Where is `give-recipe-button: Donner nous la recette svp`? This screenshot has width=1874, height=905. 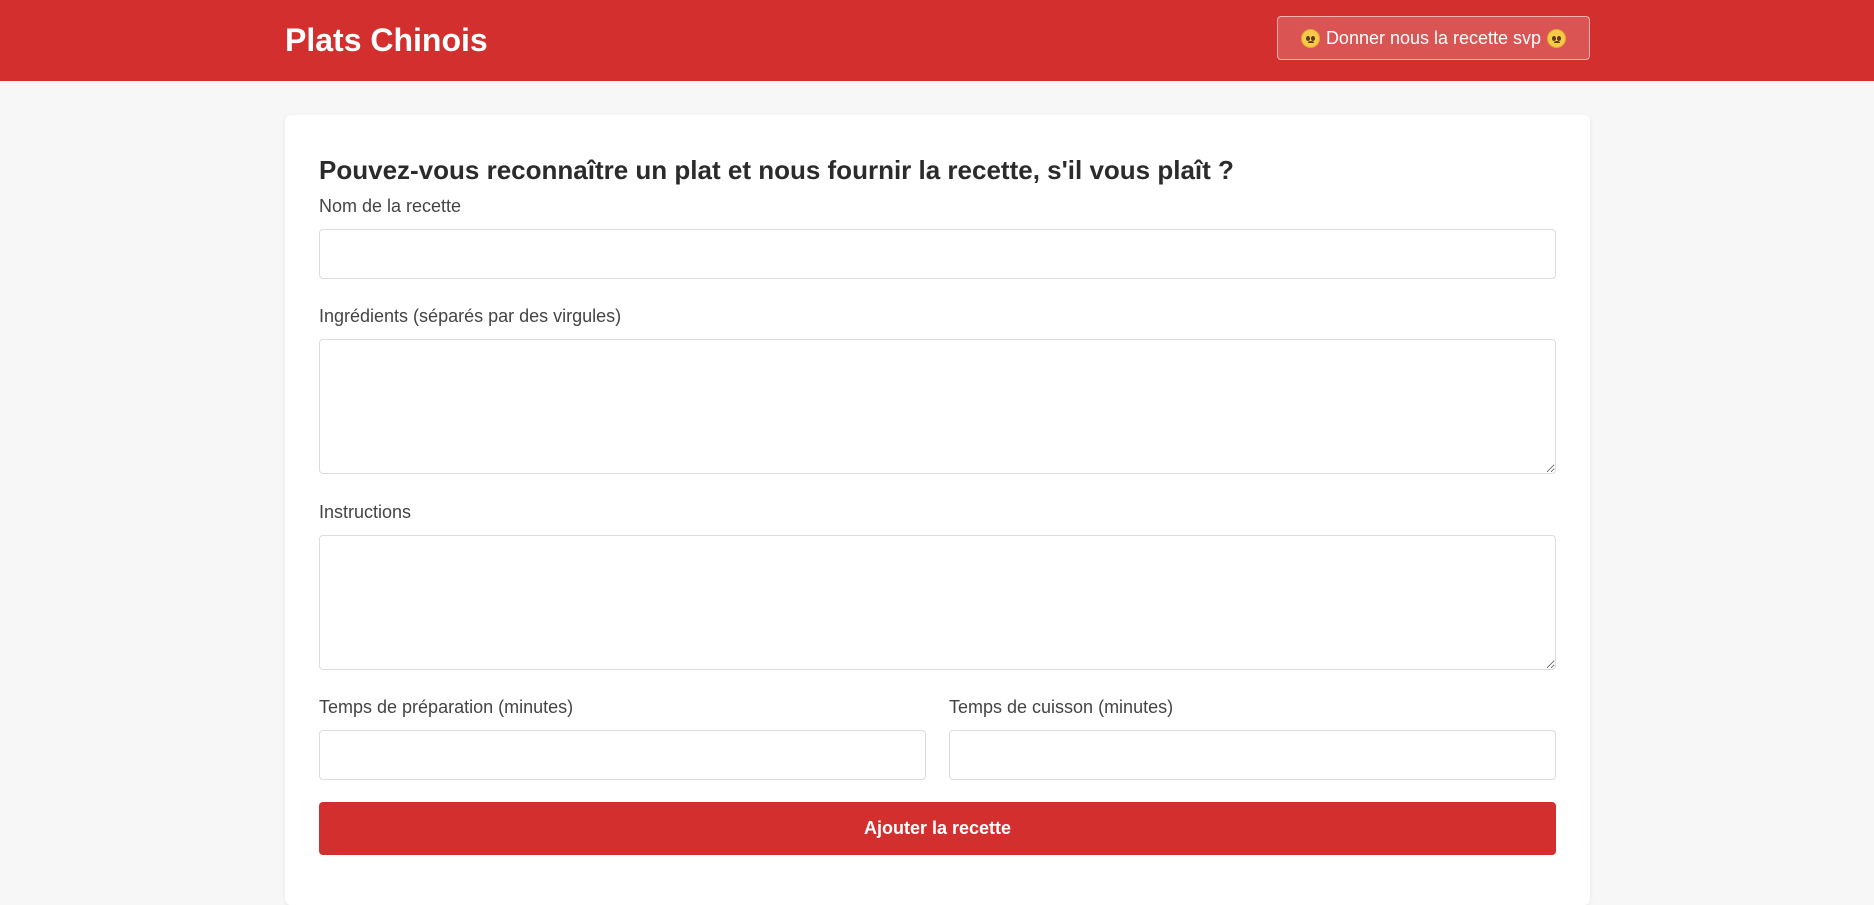 give-recipe-button: Donner nous la recette svp is located at coordinates (1433, 38).